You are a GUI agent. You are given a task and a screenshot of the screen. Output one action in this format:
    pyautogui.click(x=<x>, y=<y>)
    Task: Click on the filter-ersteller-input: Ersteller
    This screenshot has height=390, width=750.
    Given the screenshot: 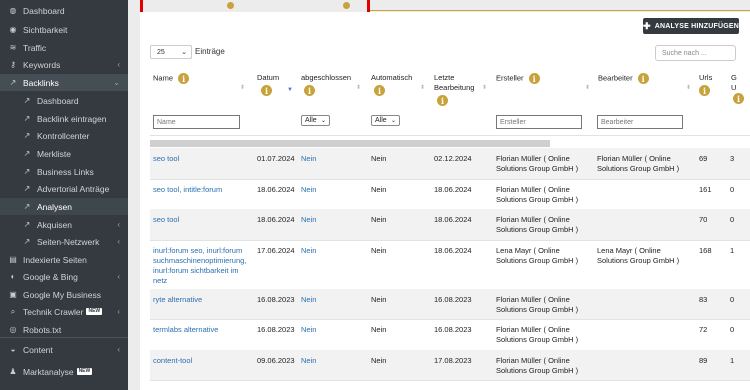 What is the action you would take?
    pyautogui.click(x=539, y=122)
    